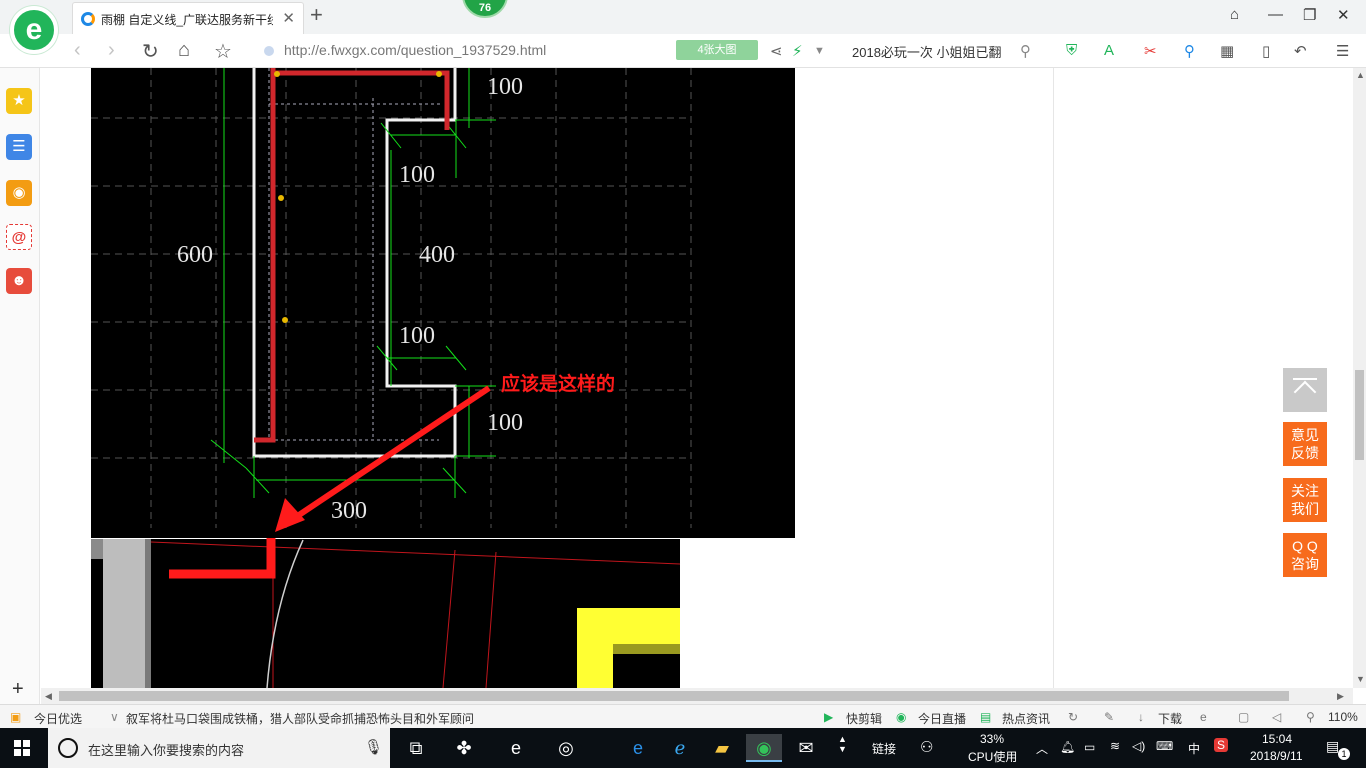 Image resolution: width=1366 pixels, height=768 pixels. Describe the element at coordinates (516, 748) in the screenshot. I see `edge-icon: e` at that location.